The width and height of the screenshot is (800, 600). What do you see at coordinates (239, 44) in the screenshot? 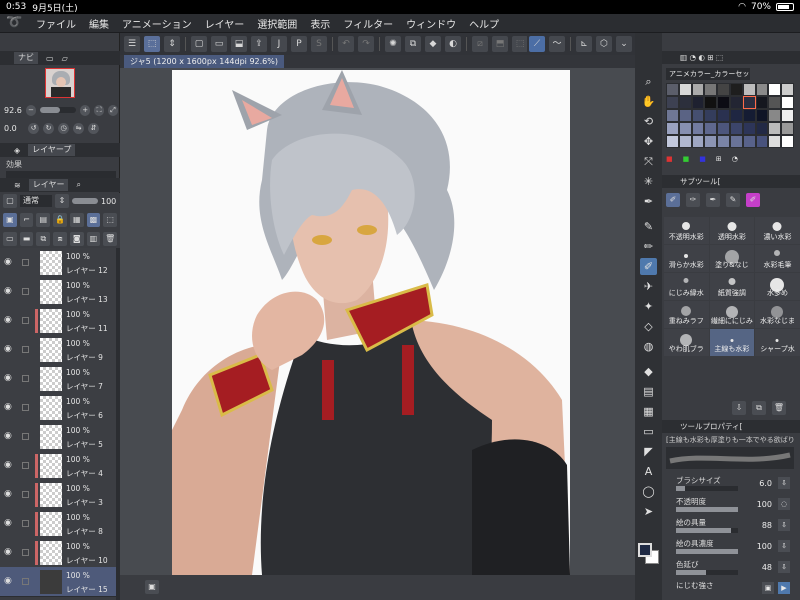
I see `save-icon: ⬓` at bounding box center [239, 44].